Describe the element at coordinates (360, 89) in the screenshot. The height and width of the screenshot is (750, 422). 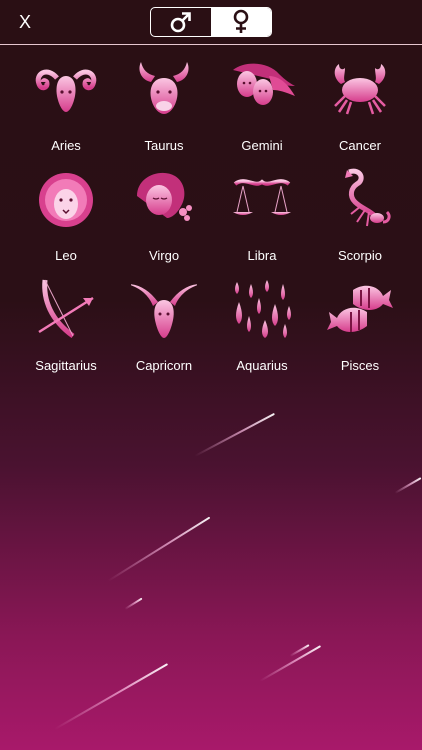
I see `cancer-icon` at that location.